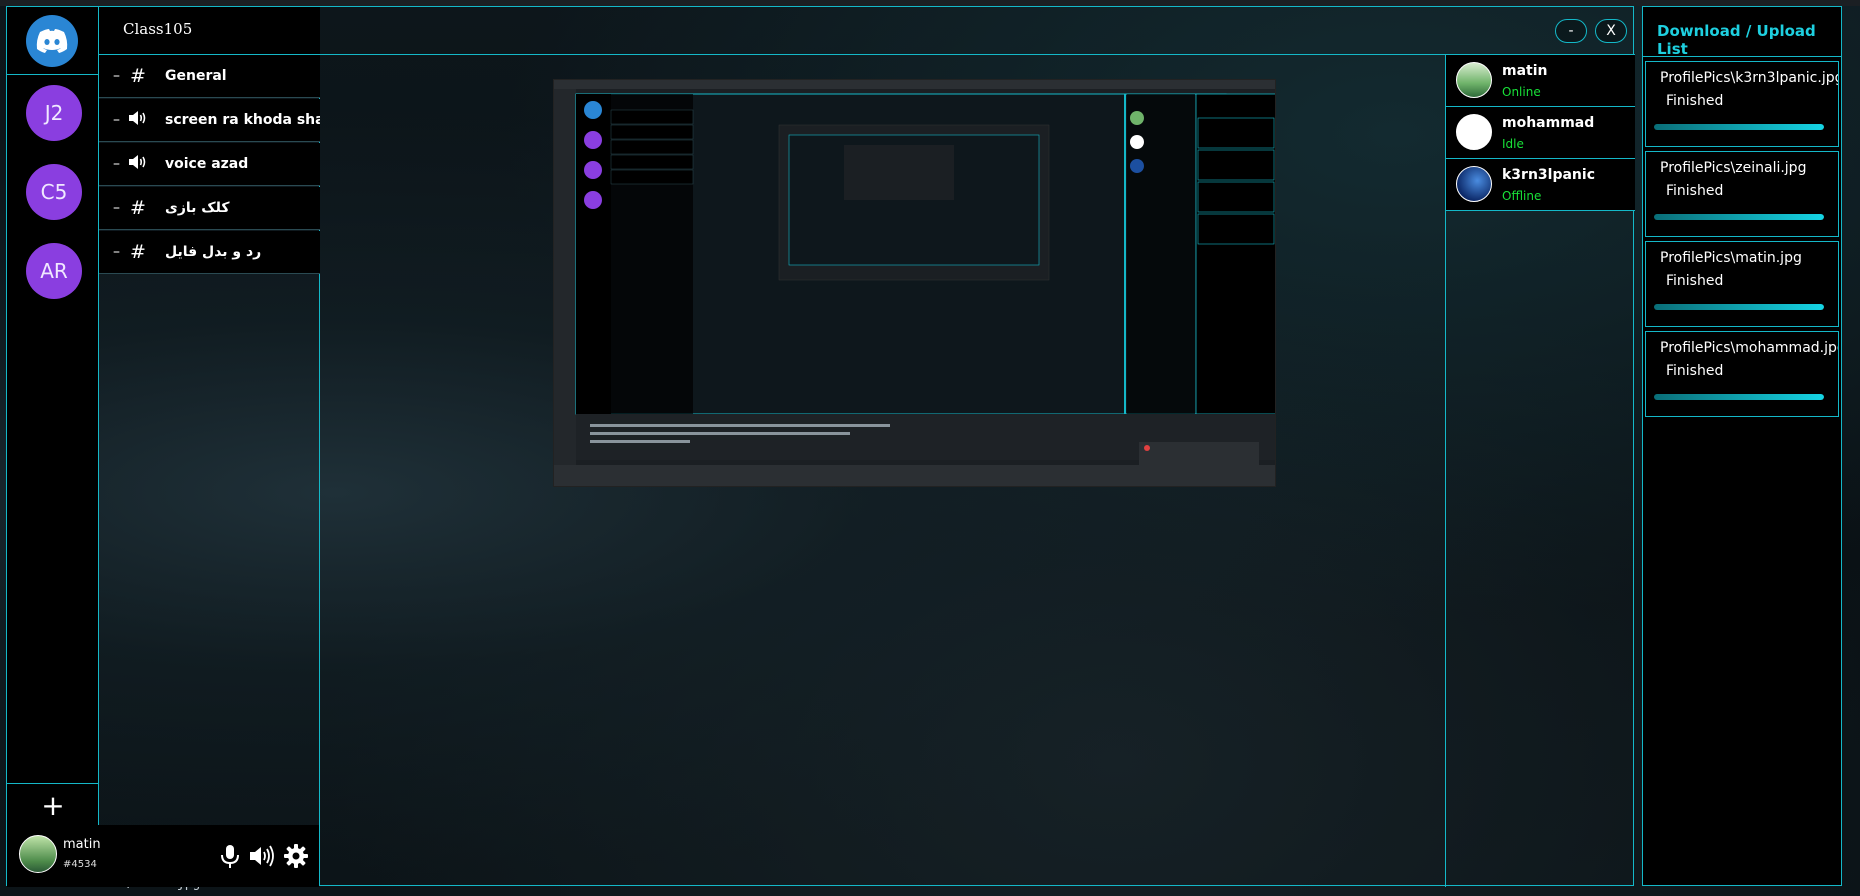 Image resolution: width=1860 pixels, height=896 pixels. What do you see at coordinates (977, 31) in the screenshot?
I see `main-header: - X` at bounding box center [977, 31].